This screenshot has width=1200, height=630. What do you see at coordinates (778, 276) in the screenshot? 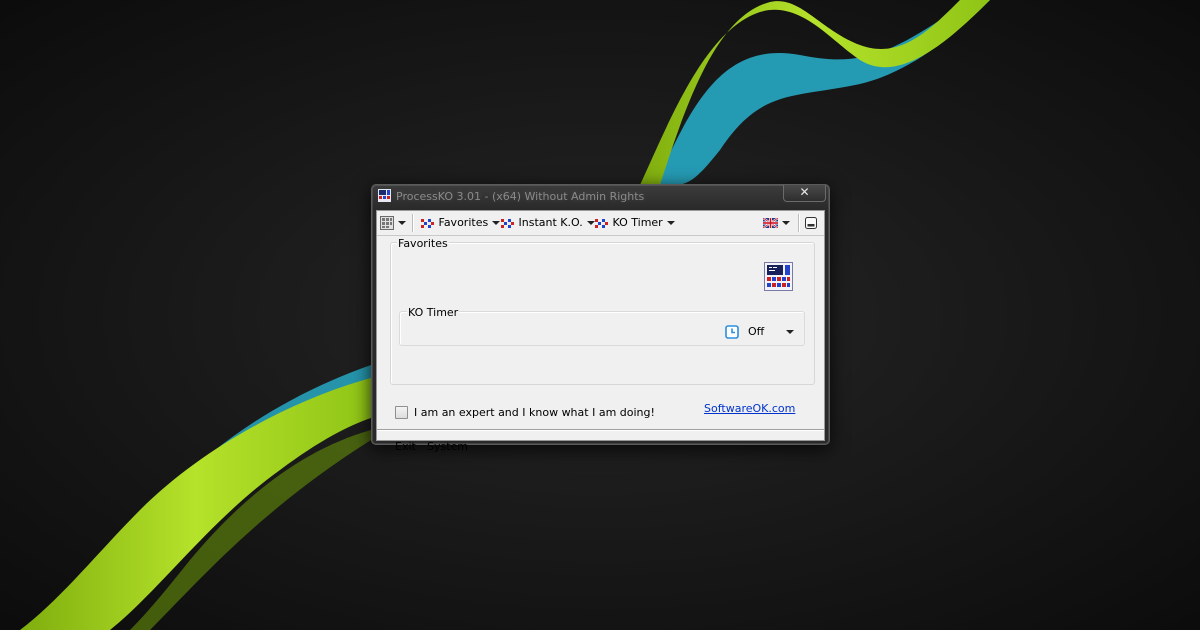
I see `processko-app-icon` at bounding box center [778, 276].